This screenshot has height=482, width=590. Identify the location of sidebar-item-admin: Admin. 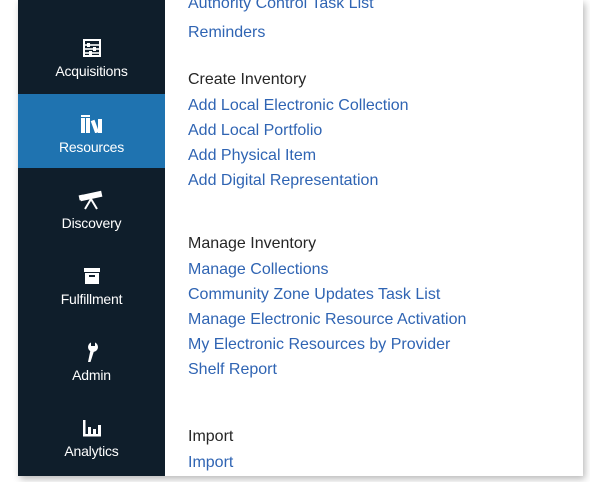
(91, 359).